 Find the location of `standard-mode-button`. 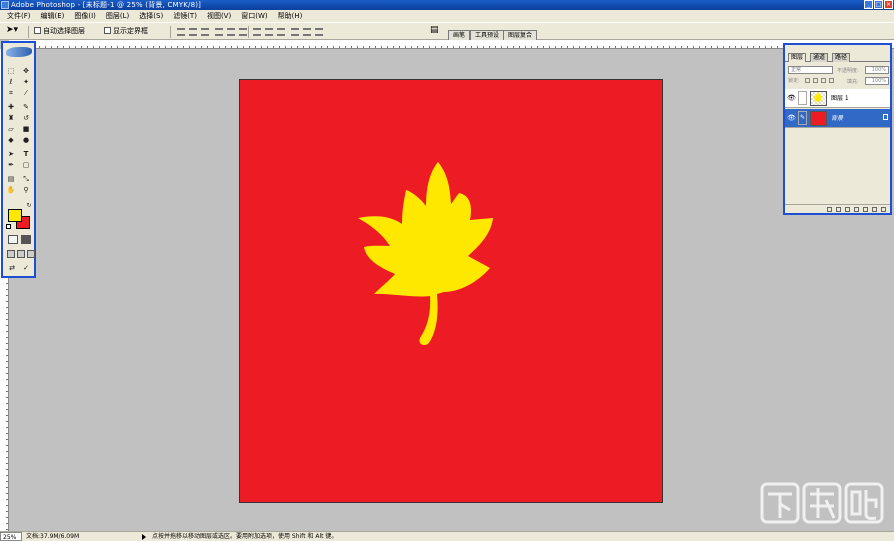

standard-mode-button is located at coordinates (13, 239).